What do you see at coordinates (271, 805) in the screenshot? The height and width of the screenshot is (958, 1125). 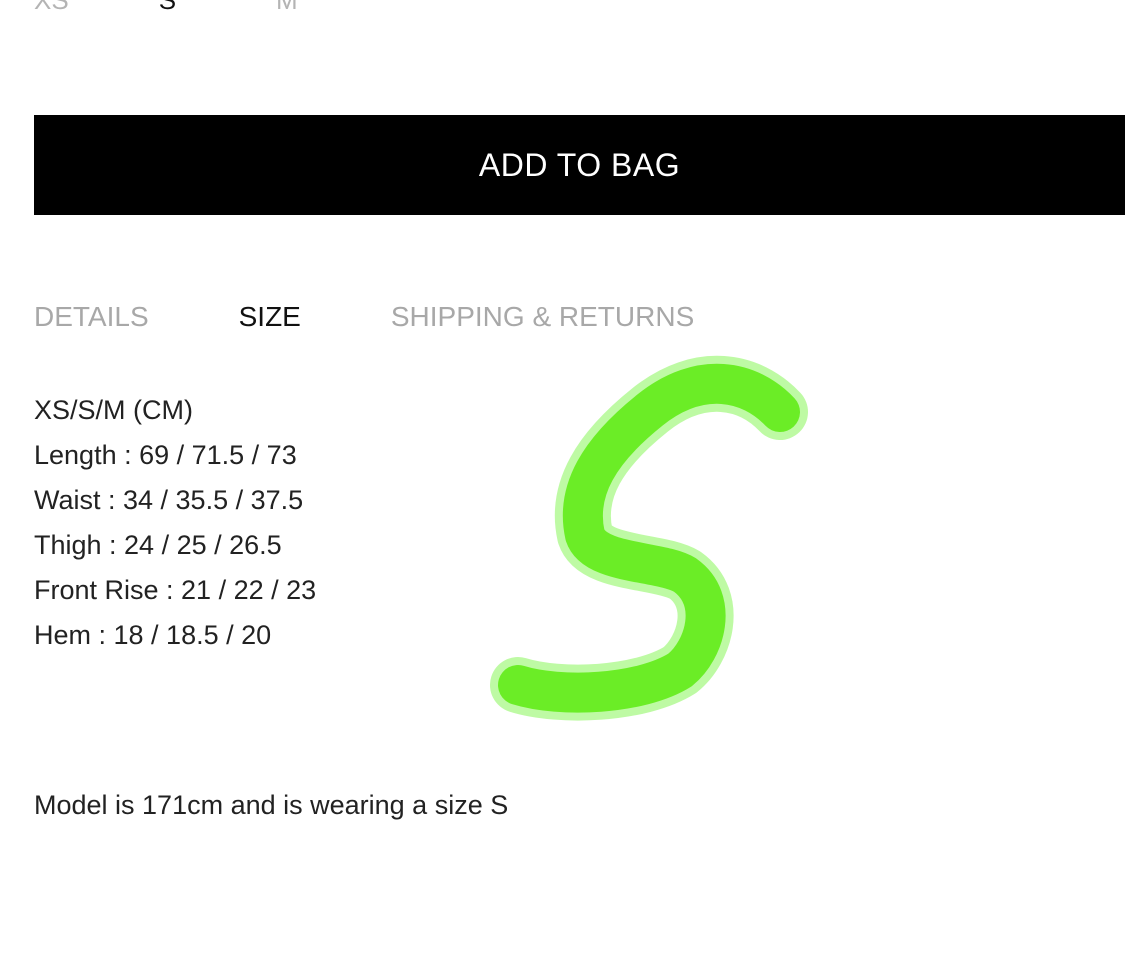 I see `model-size-note: Model is 171cm and is wearing a size S` at bounding box center [271, 805].